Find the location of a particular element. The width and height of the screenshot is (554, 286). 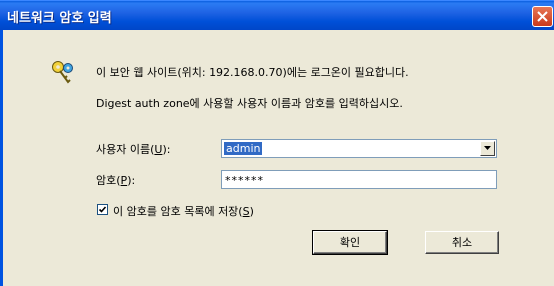

save-password-label: 이 암호를 암호 목록에 저장(S) is located at coordinates (183, 211).